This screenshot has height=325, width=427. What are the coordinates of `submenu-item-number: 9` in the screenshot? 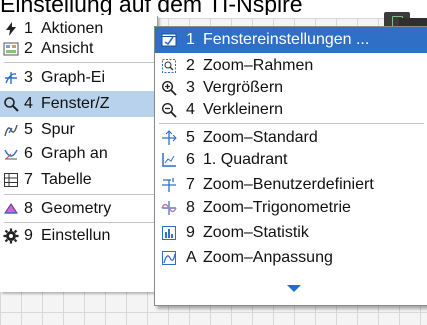 It's located at (190, 232).